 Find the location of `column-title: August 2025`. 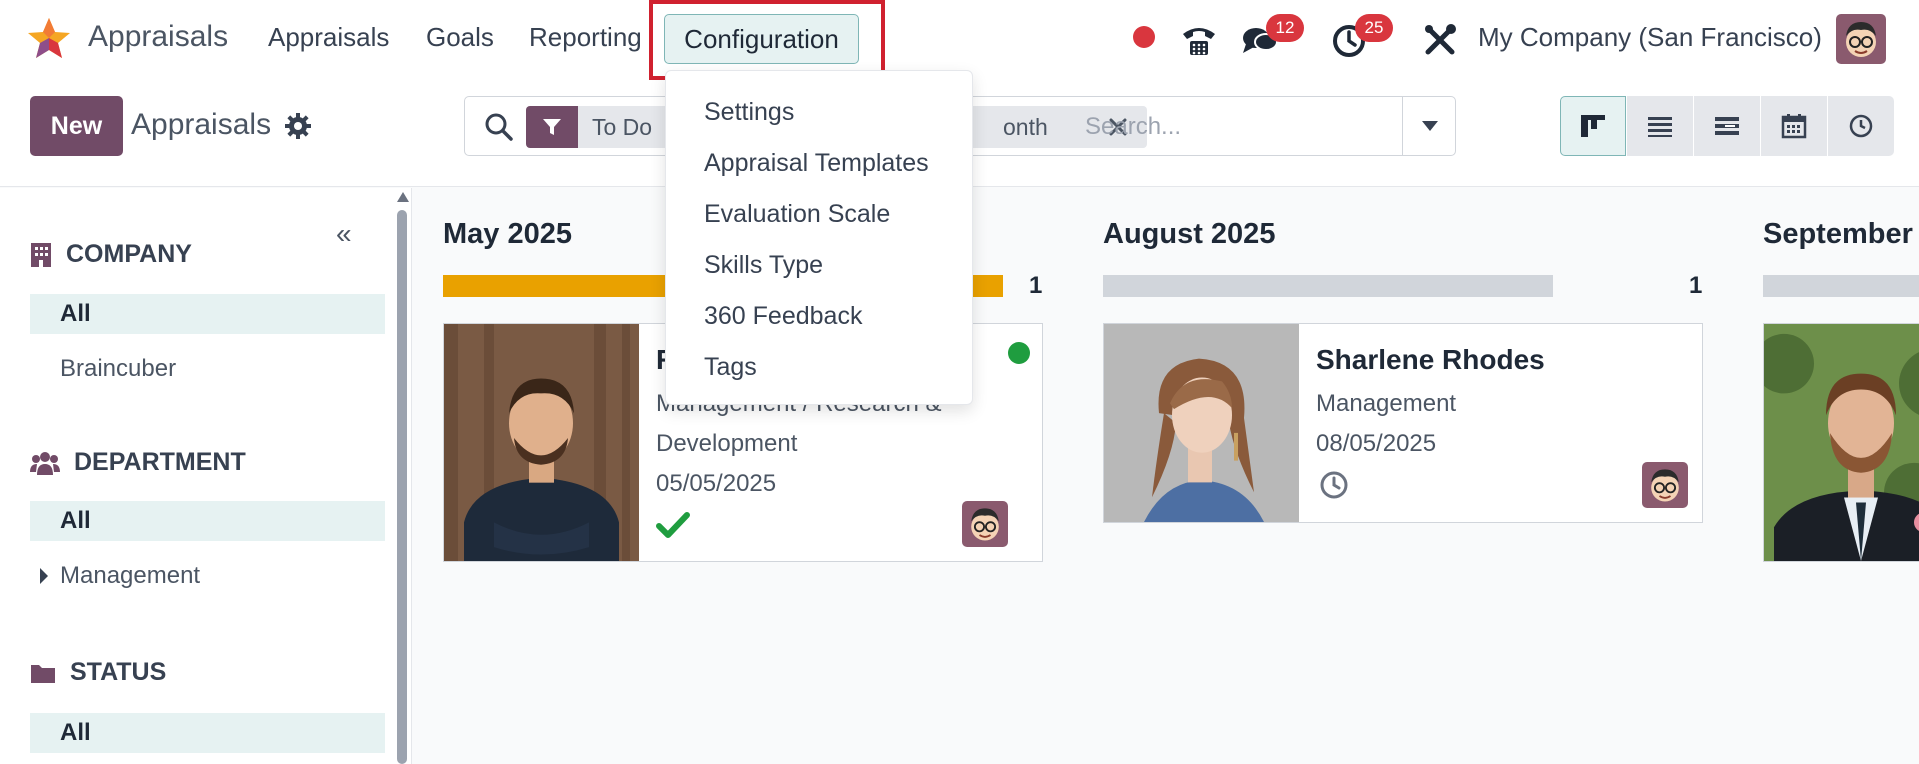

column-title: August 2025 is located at coordinates (1189, 234).